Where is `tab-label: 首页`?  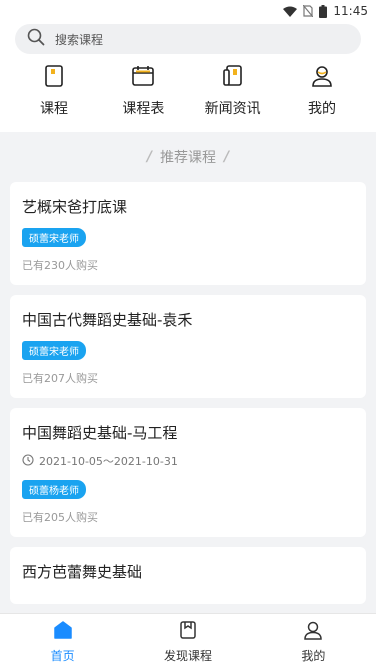
tab-label: 首页 is located at coordinates (62, 655).